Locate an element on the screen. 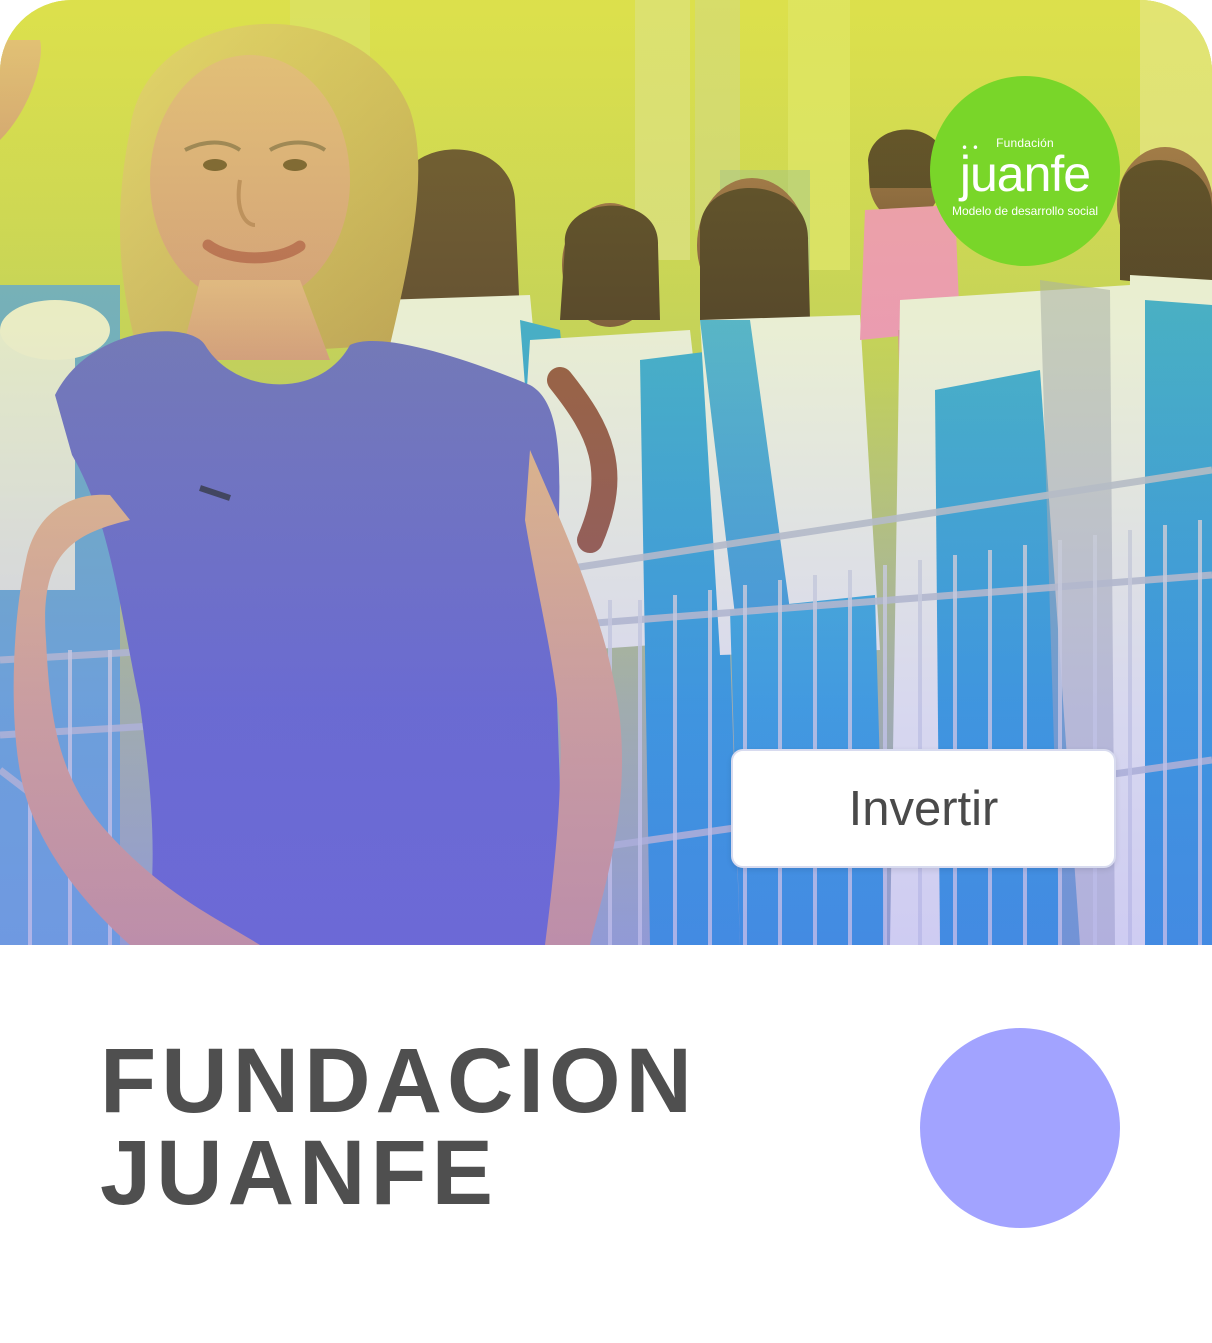  invest-button: Invertir is located at coordinates (923, 808).